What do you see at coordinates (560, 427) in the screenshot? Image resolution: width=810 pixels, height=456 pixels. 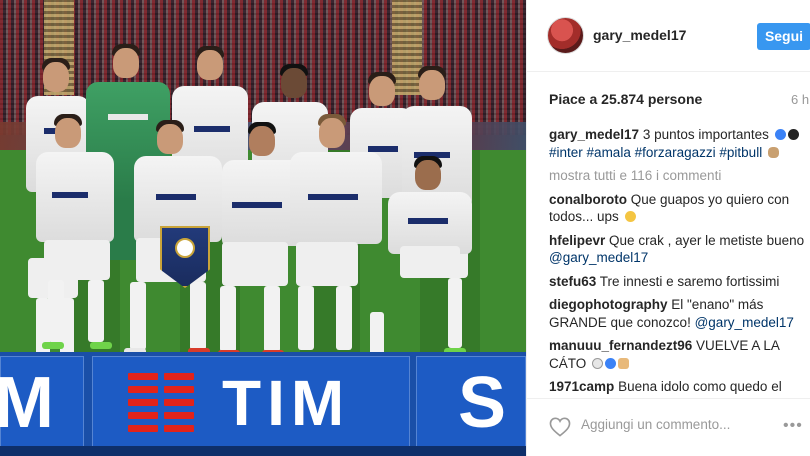 I see `heart-icon` at bounding box center [560, 427].